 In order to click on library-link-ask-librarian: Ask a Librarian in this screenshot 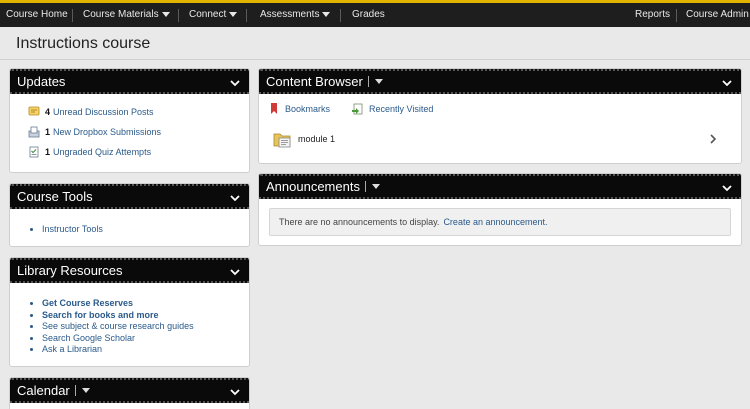, I will do `click(118, 350)`.